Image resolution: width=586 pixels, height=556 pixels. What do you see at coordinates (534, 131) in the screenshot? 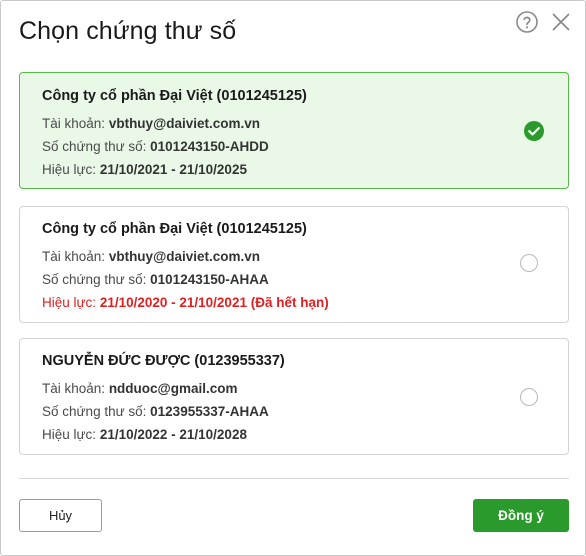
I see `check-circle-icon` at bounding box center [534, 131].